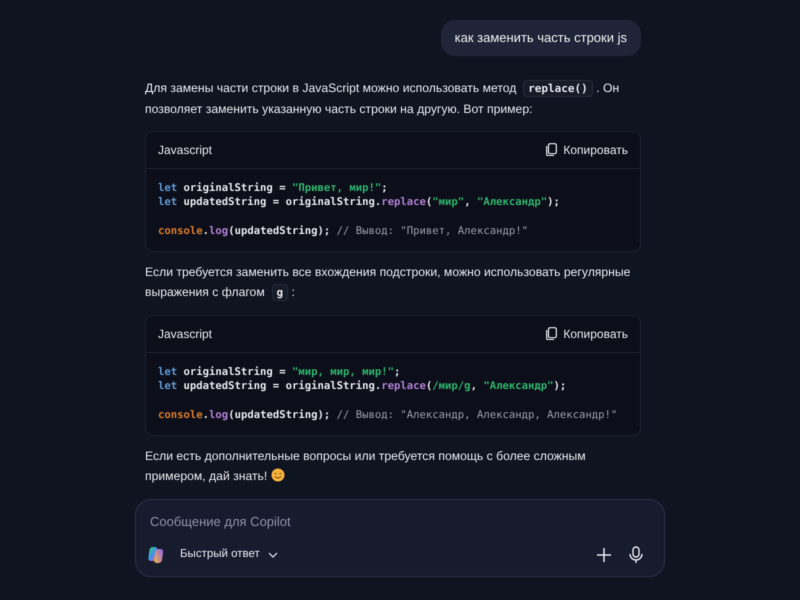 The width and height of the screenshot is (800, 600). I want to click on code-line: console.log(updatedString); // Вывод: "Привет, Александр!", so click(343, 231).